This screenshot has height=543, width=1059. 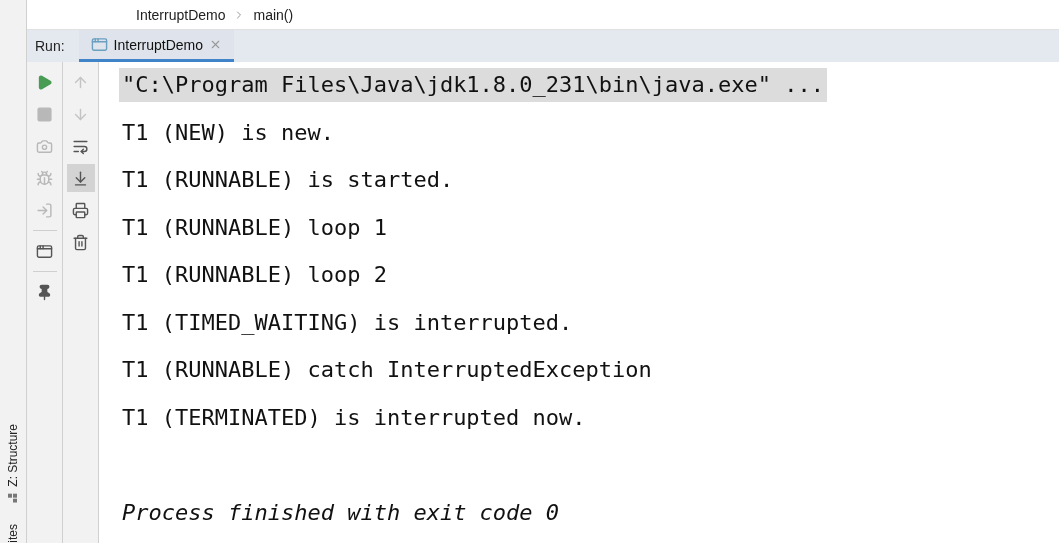 I want to click on scroll-to-end-button, so click(x=80, y=178).